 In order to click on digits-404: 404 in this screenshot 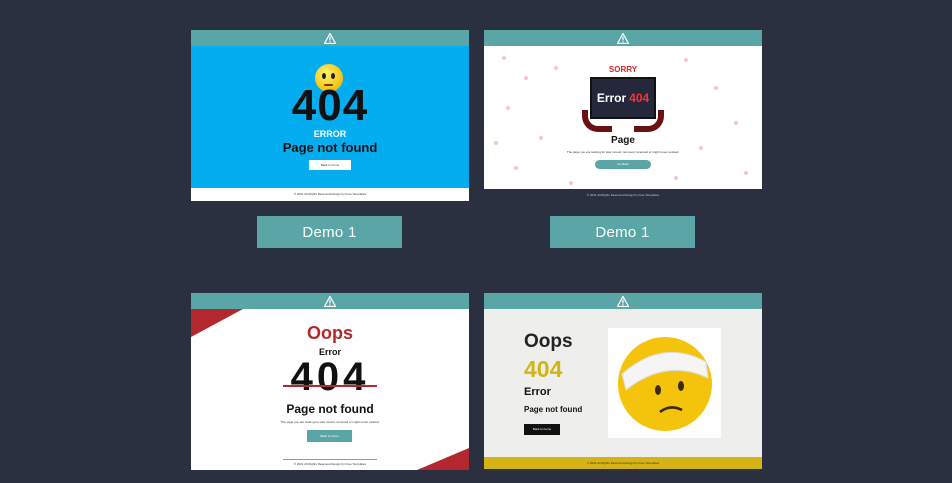, I will do `click(330, 377)`.